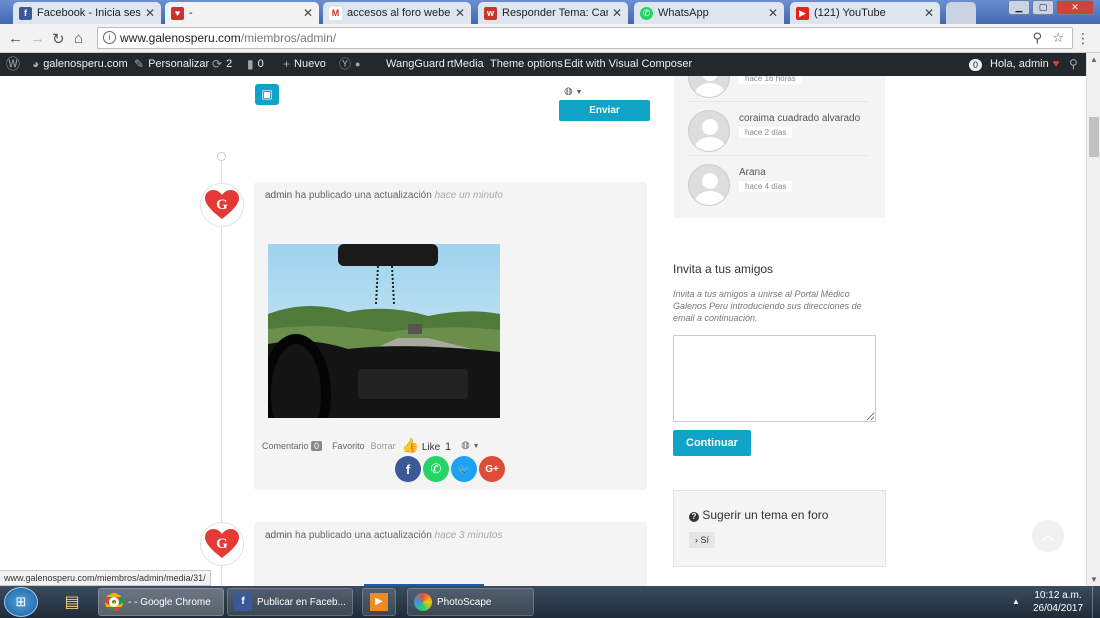  Describe the element at coordinates (469, 195) in the screenshot. I see `post-time: hace un minuto` at that location.